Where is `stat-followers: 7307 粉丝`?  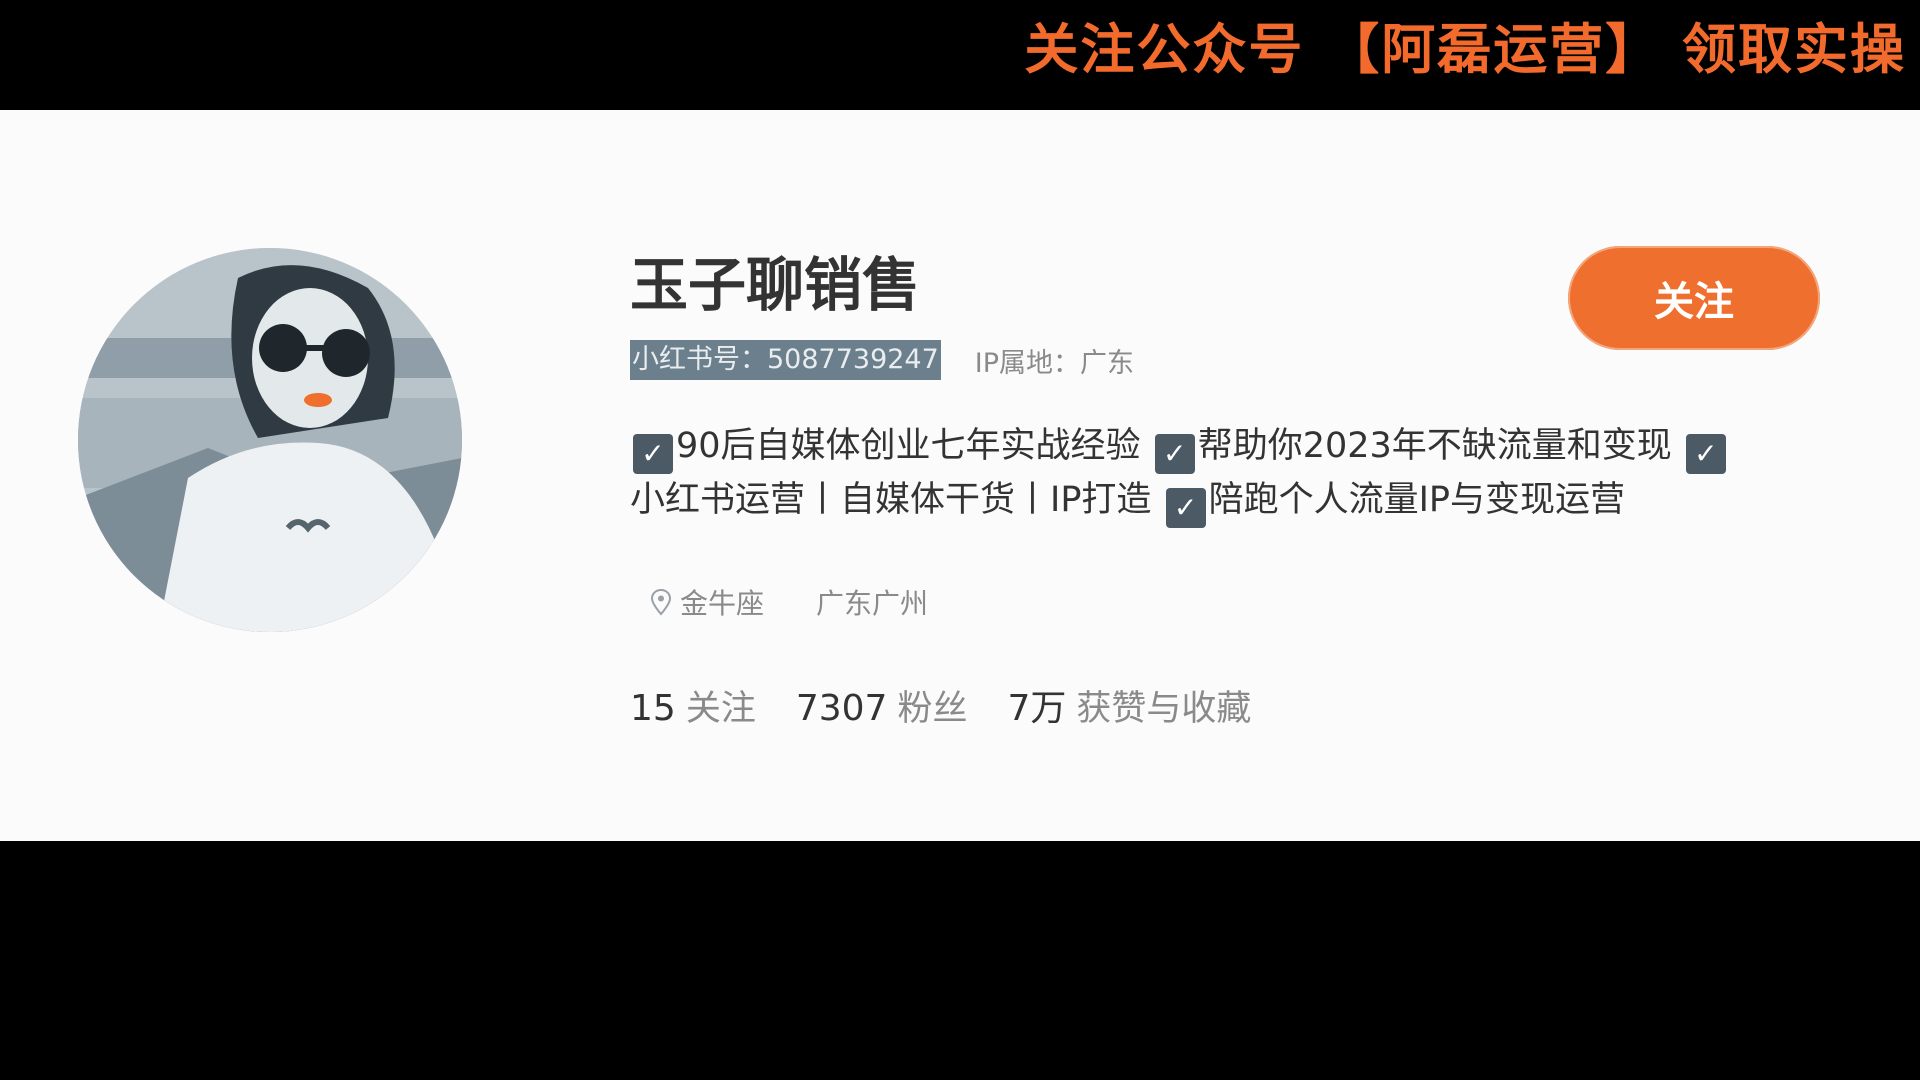
stat-followers: 7307 粉丝 is located at coordinates (882, 705).